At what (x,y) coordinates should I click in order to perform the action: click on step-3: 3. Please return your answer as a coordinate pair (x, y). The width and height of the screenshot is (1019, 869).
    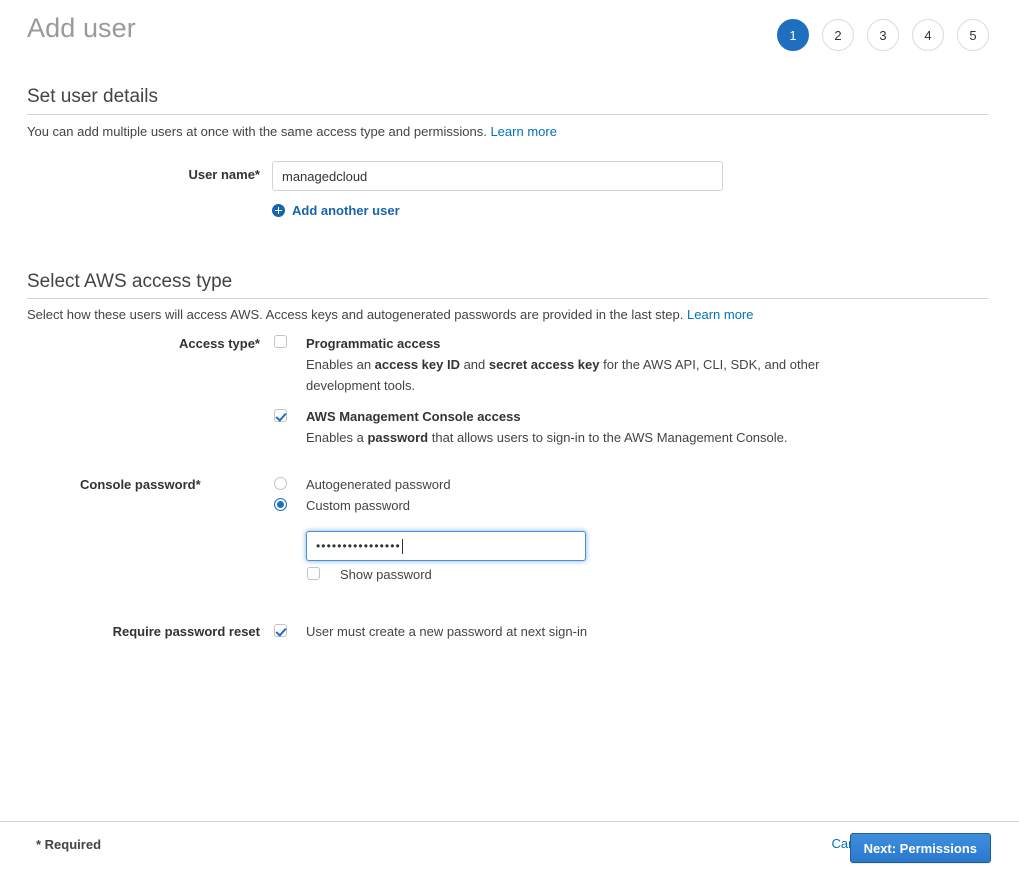
    Looking at the image, I should click on (883, 35).